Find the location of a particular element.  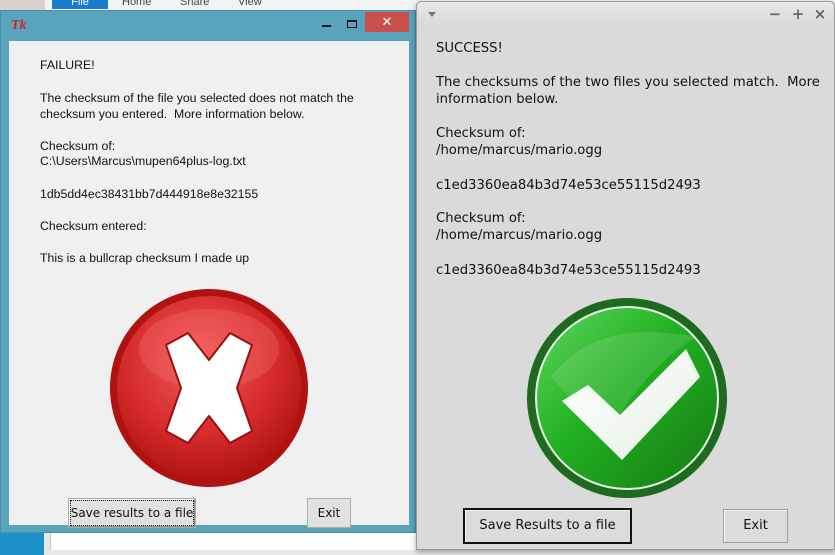

close-button: × is located at coordinates (820, 14).